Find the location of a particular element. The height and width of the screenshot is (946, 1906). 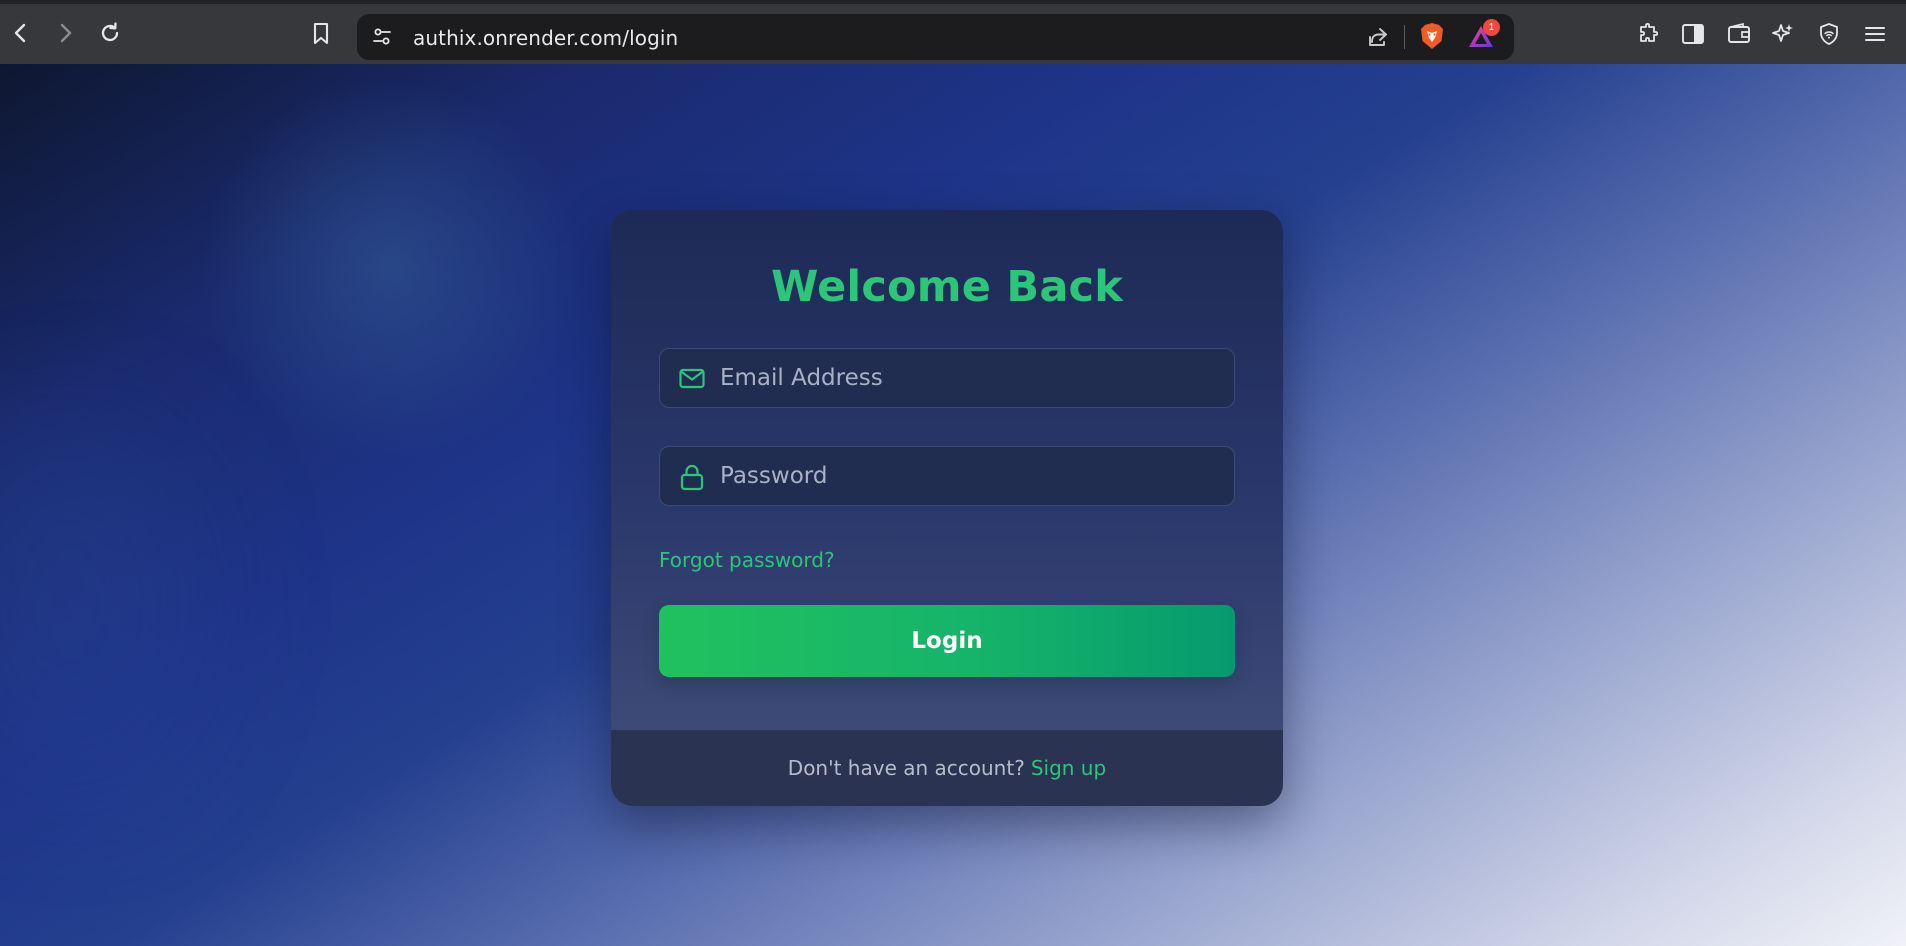

card-footer: Don't have an account? Sign up is located at coordinates (947, 768).